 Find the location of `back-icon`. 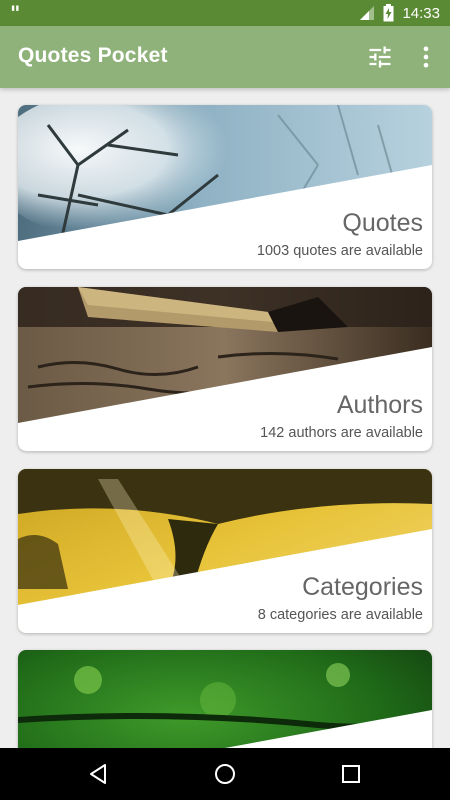

back-icon is located at coordinates (98, 774).